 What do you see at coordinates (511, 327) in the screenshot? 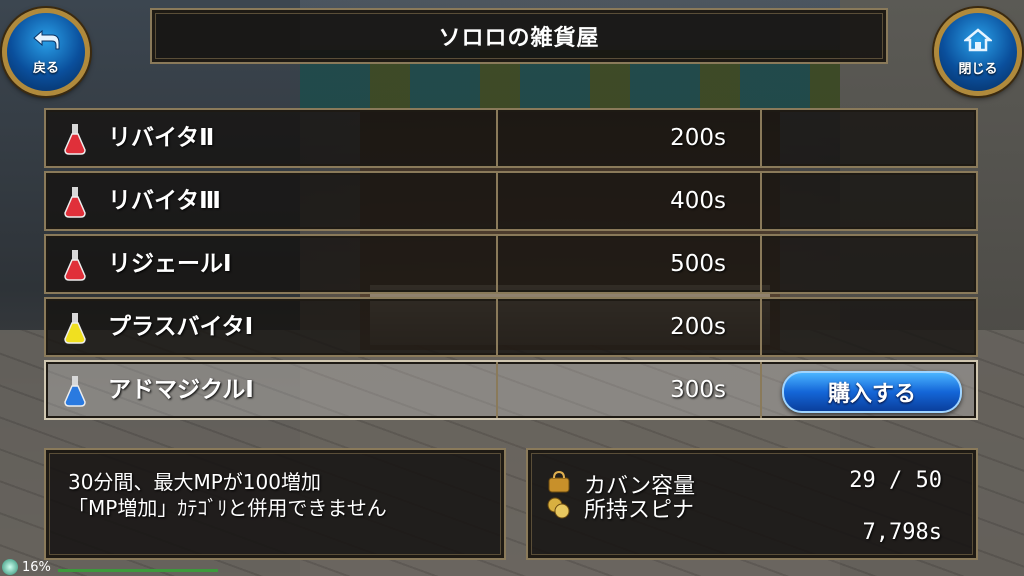
I see `item-row: プラスバイタⅠ 200s` at bounding box center [511, 327].